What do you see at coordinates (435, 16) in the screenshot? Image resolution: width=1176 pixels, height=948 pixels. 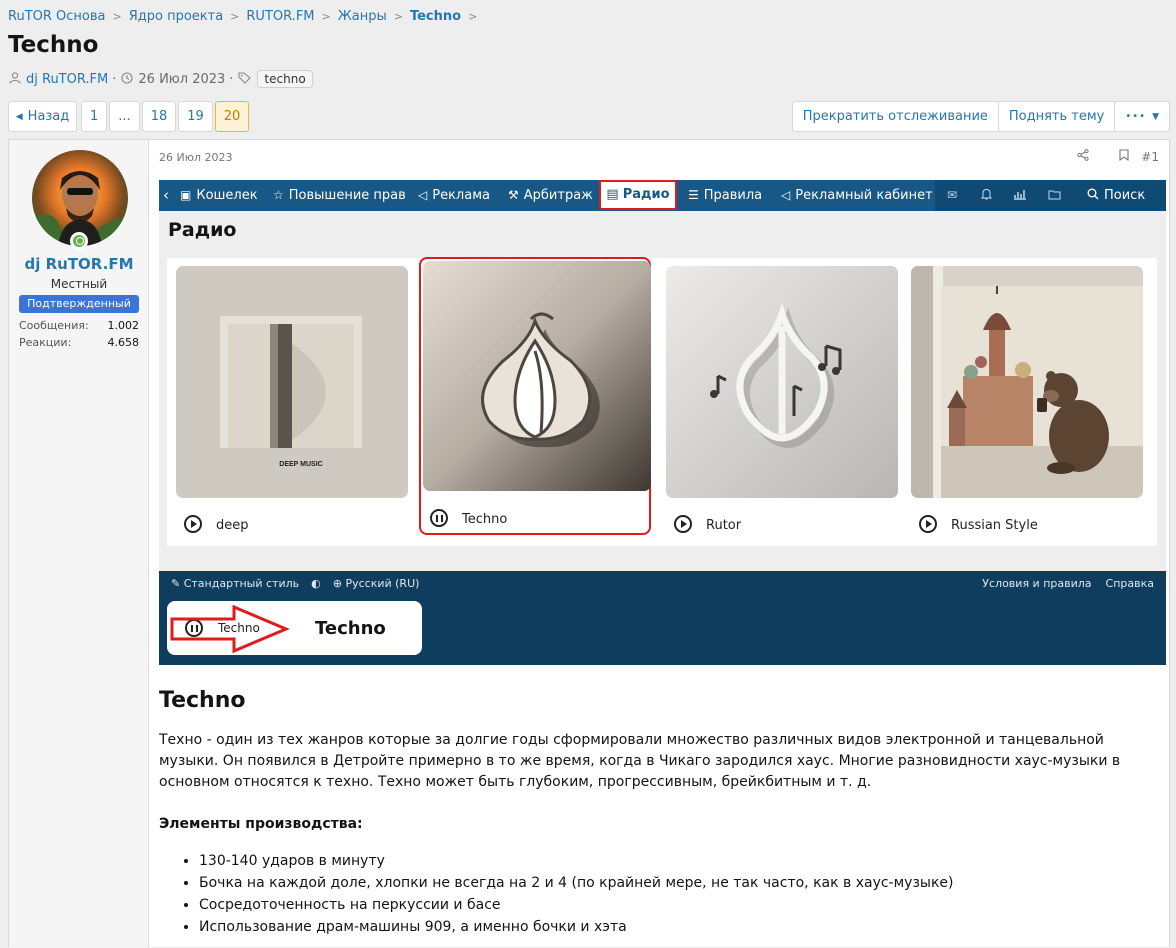 I see `breadcrumb-techno: Techno` at bounding box center [435, 16].